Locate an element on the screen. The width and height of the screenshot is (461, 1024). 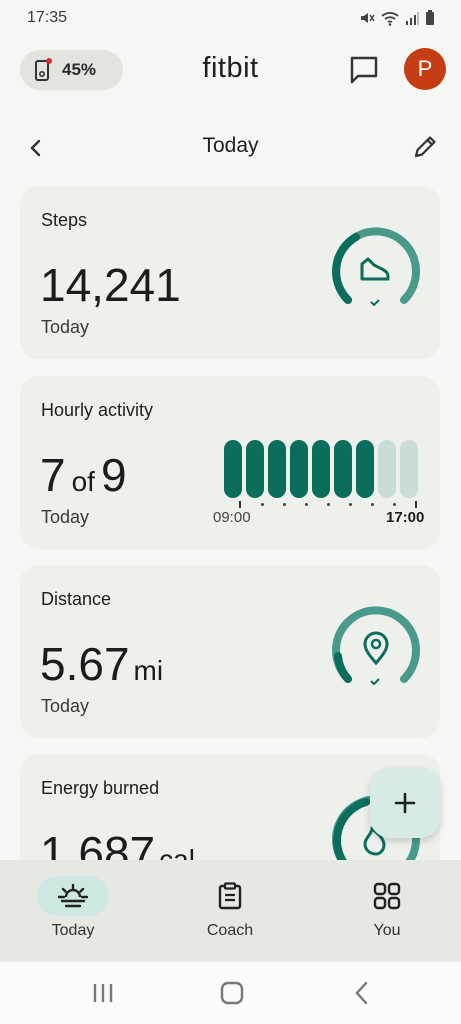
energy-title: Energy burned is located at coordinates (100, 788).